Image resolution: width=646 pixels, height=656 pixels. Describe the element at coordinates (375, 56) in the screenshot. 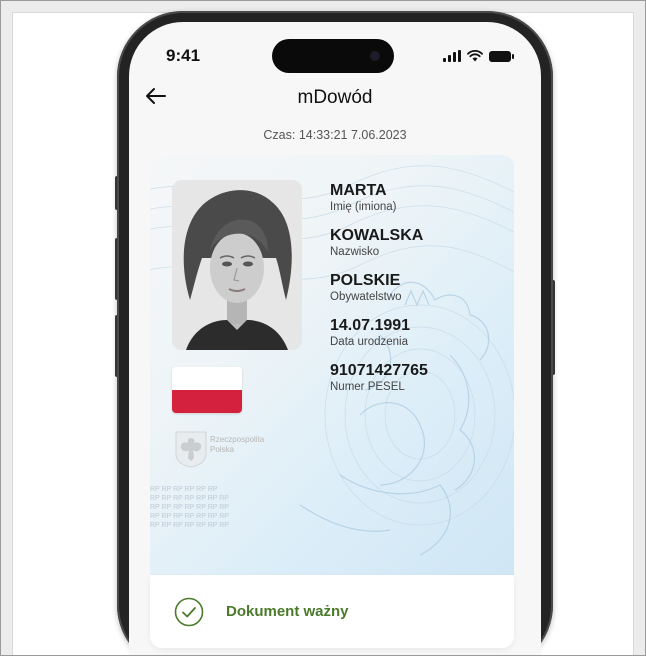

I see `camera-icon` at that location.